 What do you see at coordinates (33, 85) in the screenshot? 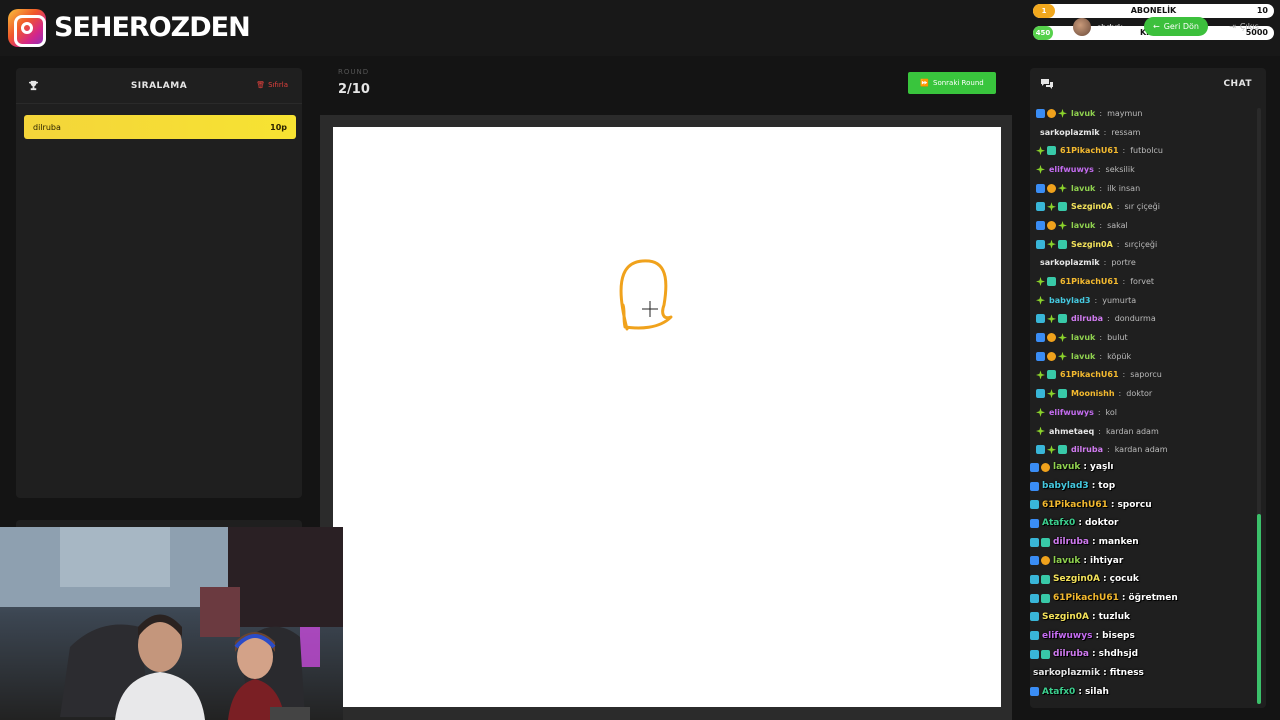
I see `trophy-icon` at bounding box center [33, 85].